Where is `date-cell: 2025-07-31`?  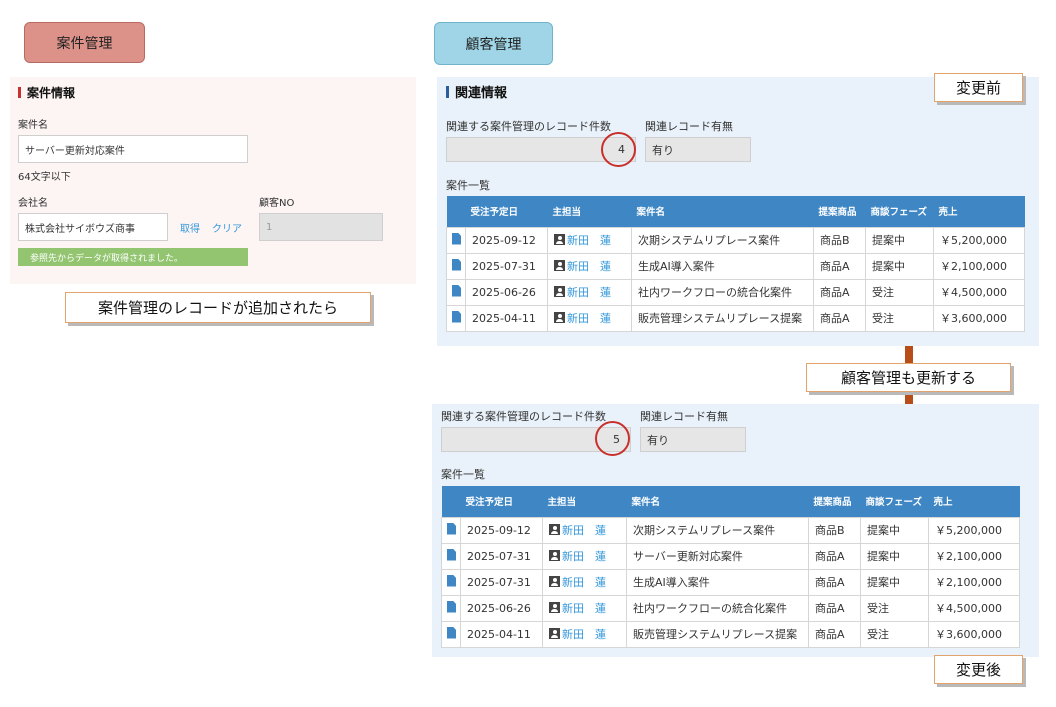 date-cell: 2025-07-31 is located at coordinates (506, 266).